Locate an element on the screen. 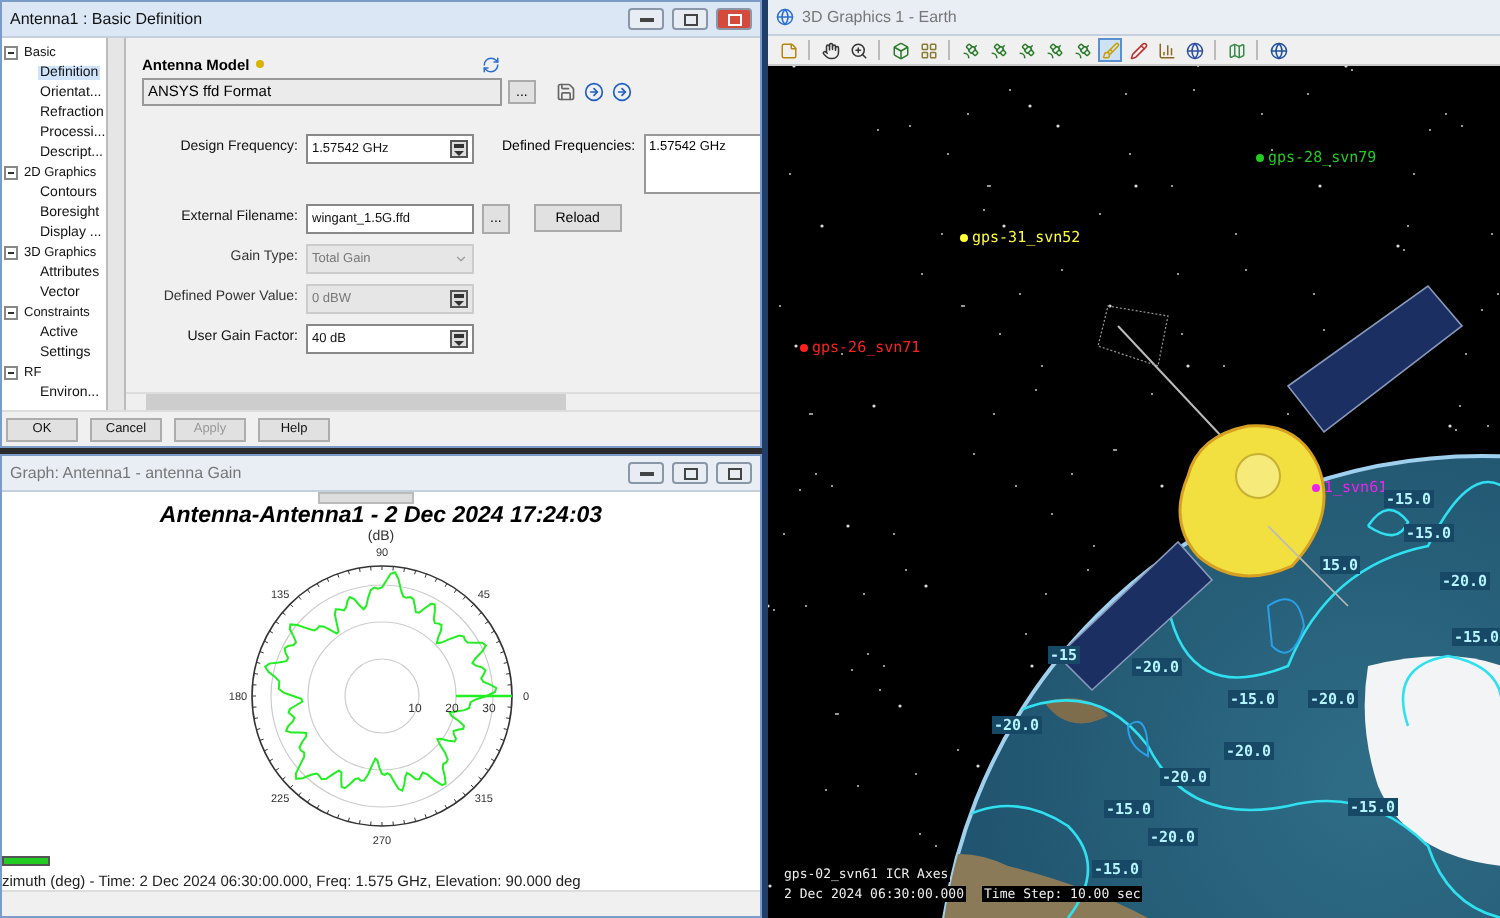 This screenshot has height=918, width=1500. window-title: 3D Graphics 1 - Earth is located at coordinates (880, 17).